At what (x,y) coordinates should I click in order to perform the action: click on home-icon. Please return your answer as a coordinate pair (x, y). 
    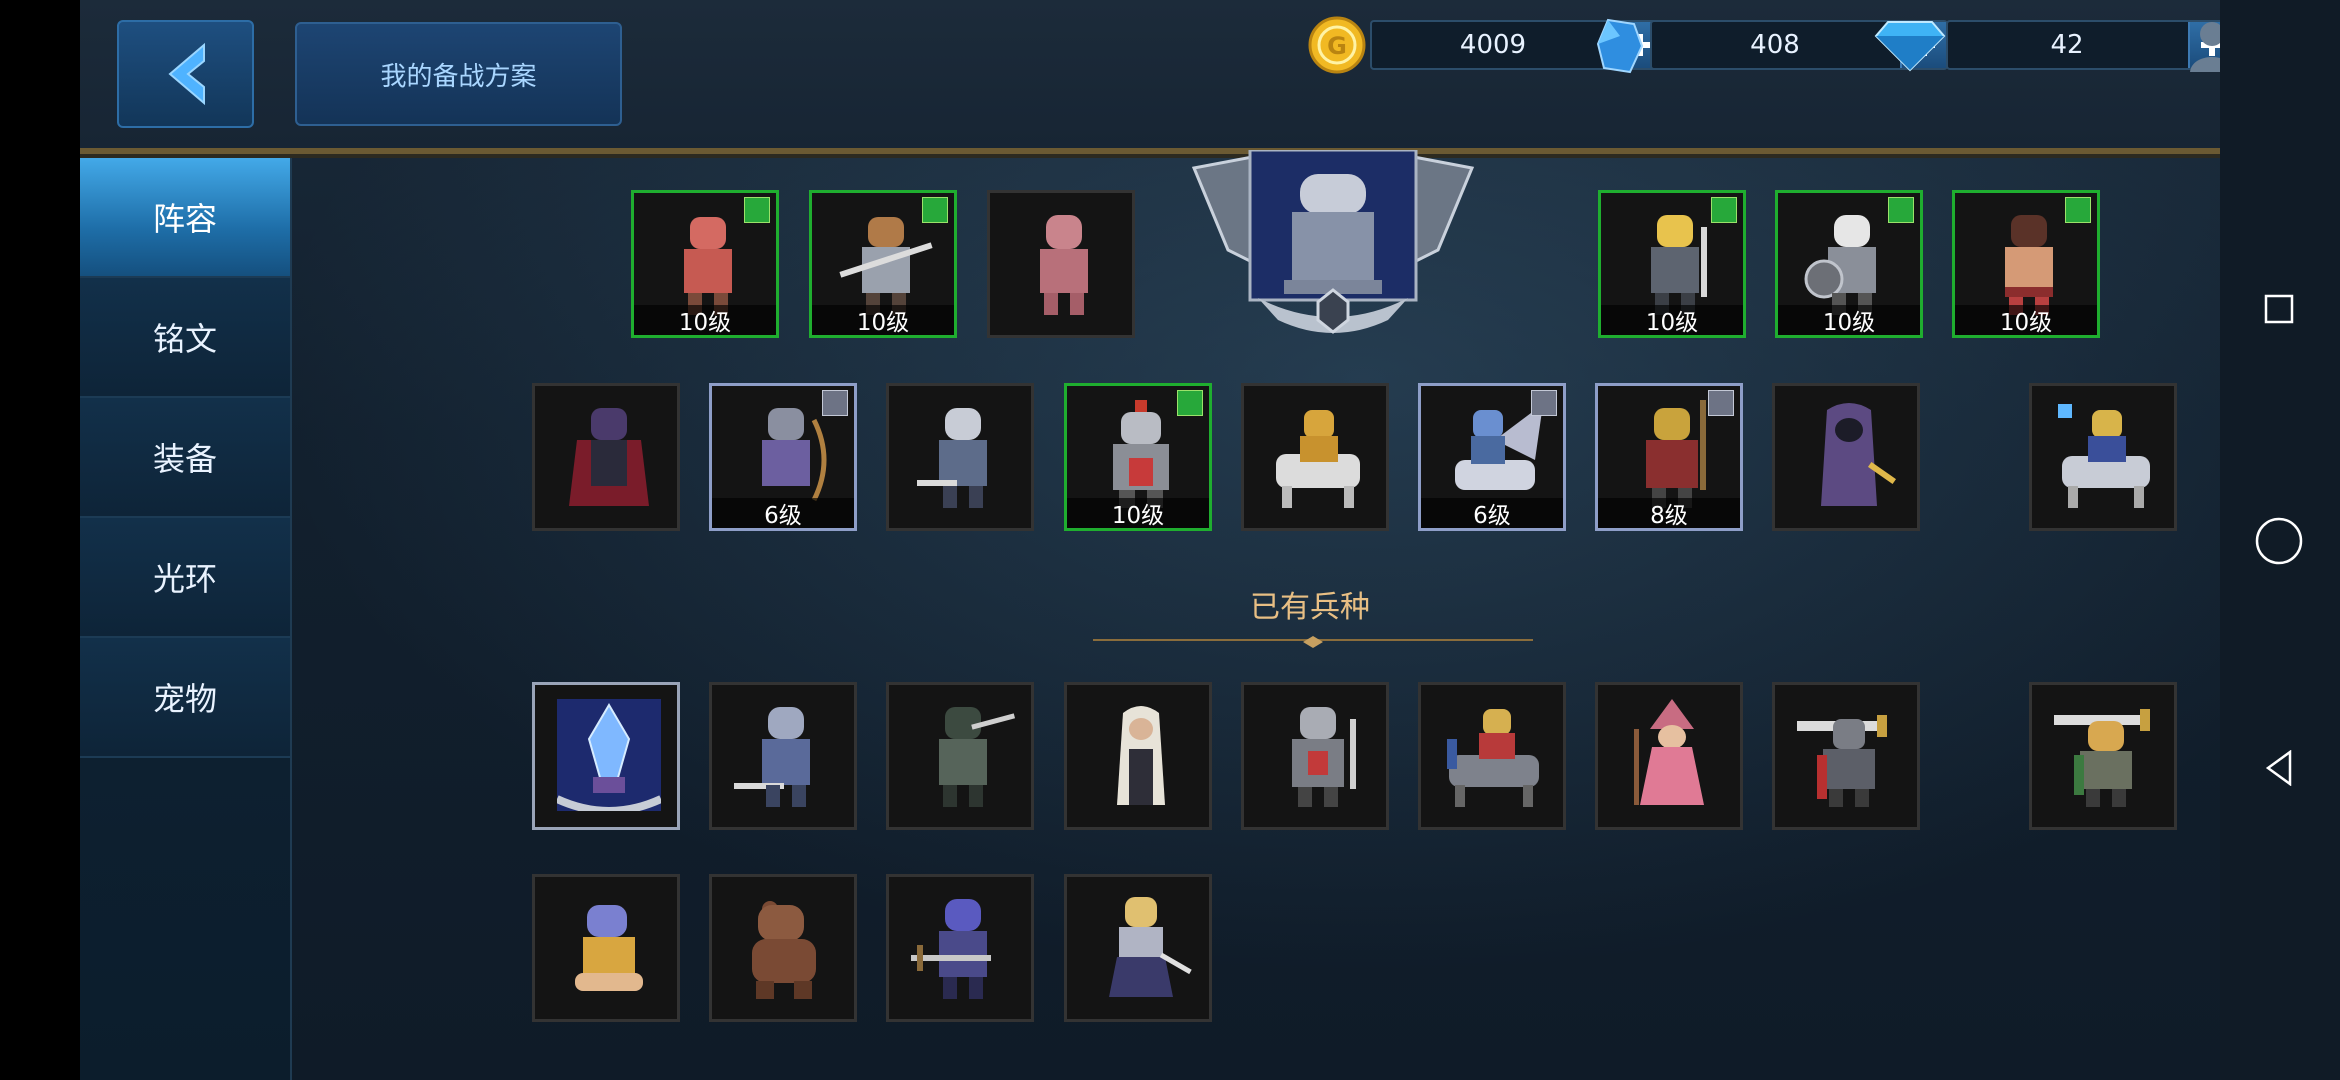
    Looking at the image, I should click on (2279, 541).